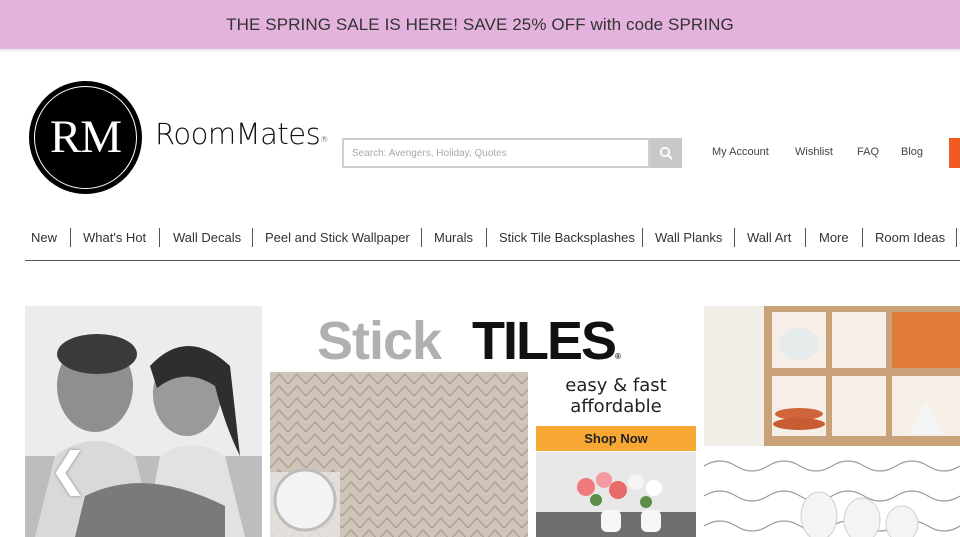 The height and width of the screenshot is (537, 960). I want to click on shop-now-button: Shop Now, so click(616, 438).